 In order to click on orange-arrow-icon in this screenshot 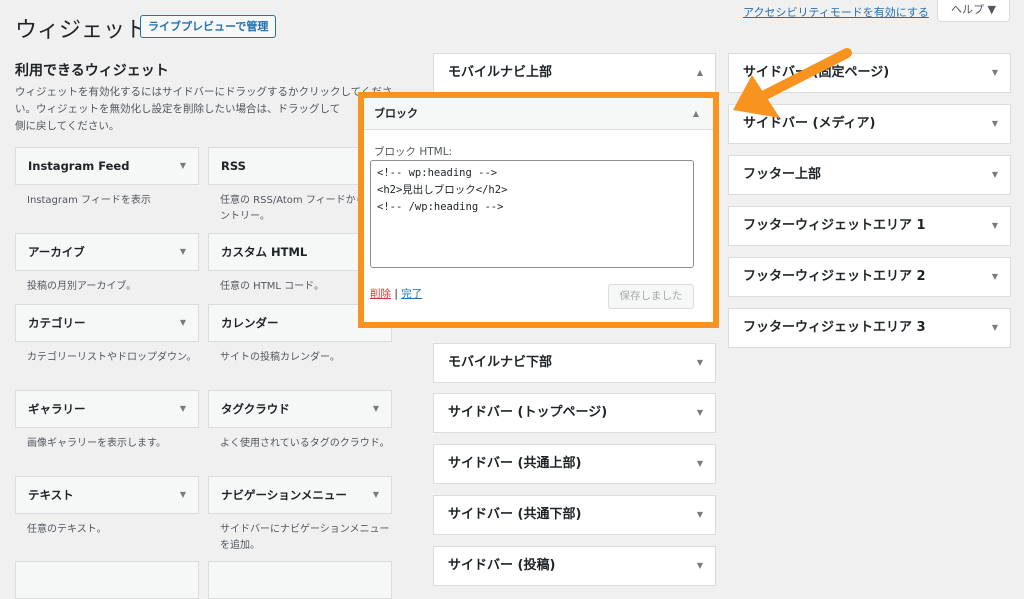, I will do `click(792, 83)`.